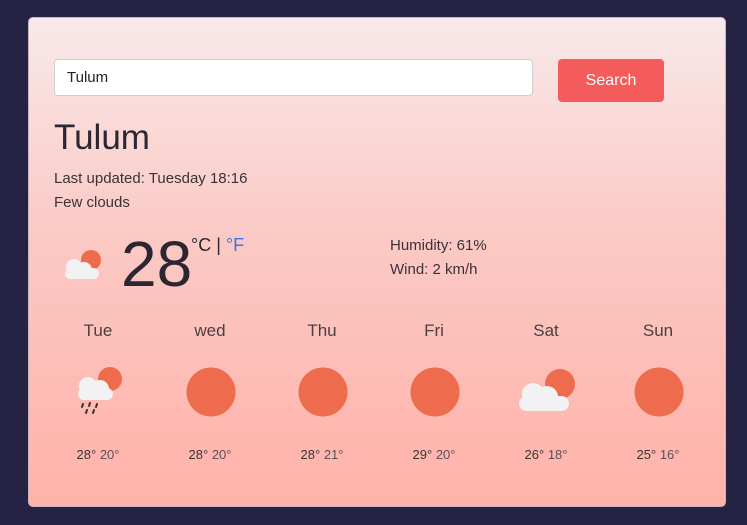  I want to click on forecast-min: 16°, so click(669, 454).